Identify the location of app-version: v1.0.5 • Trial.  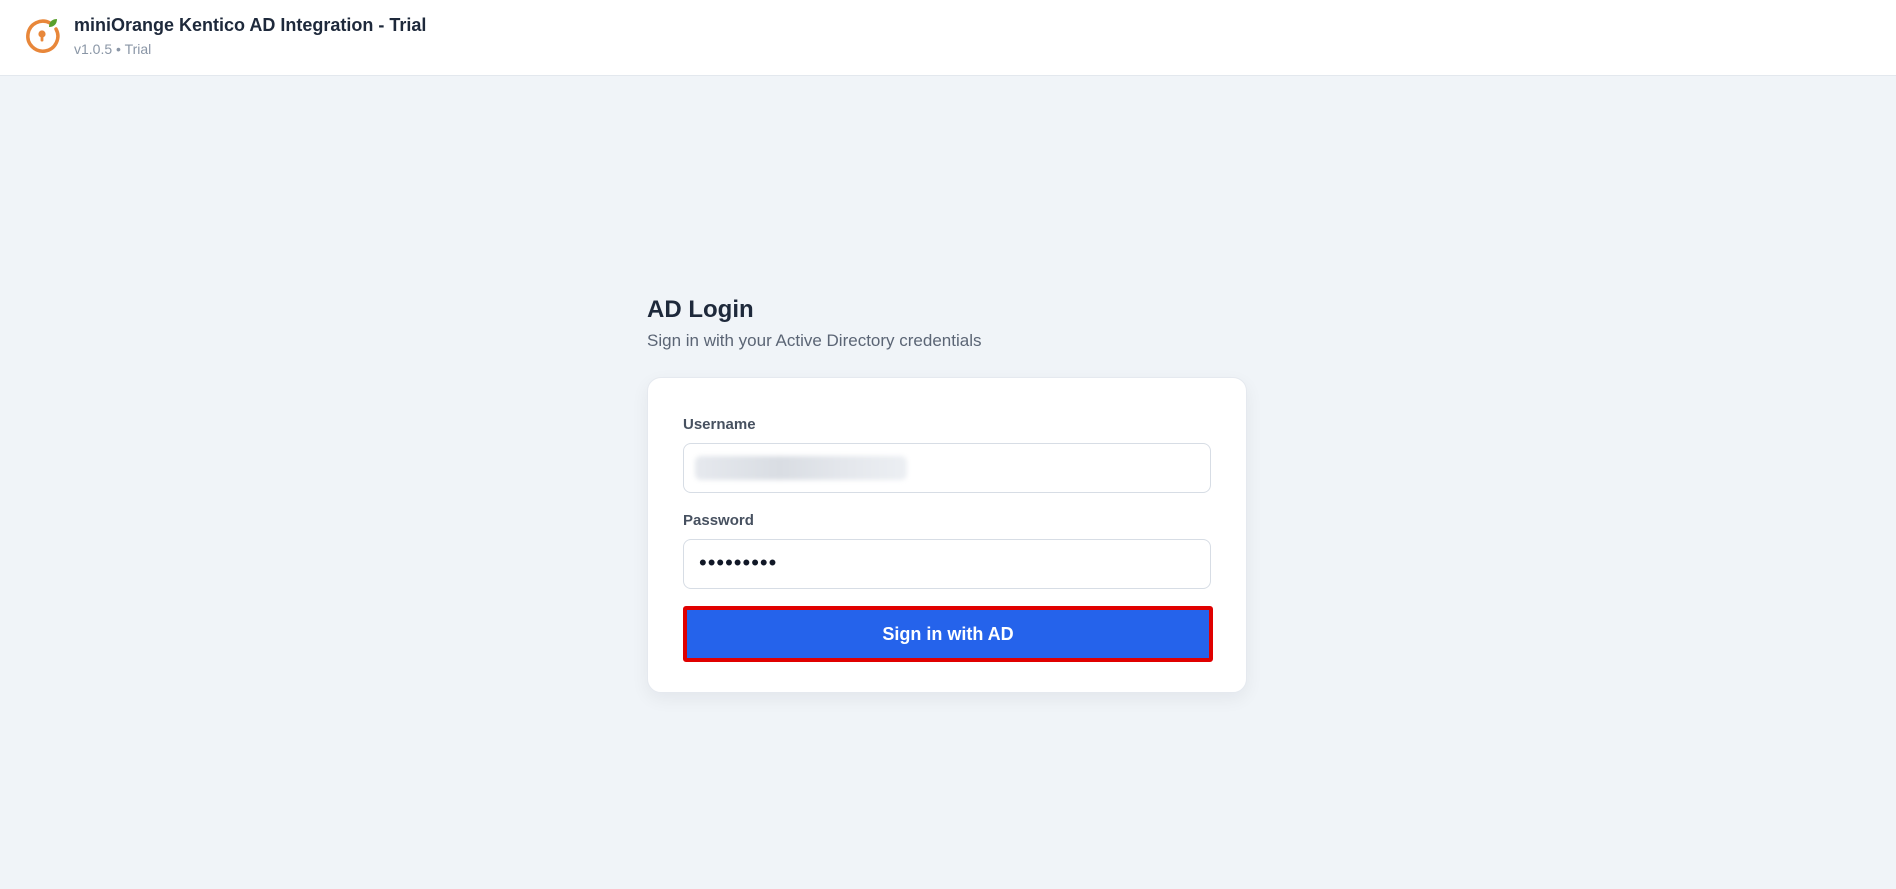
(113, 49).